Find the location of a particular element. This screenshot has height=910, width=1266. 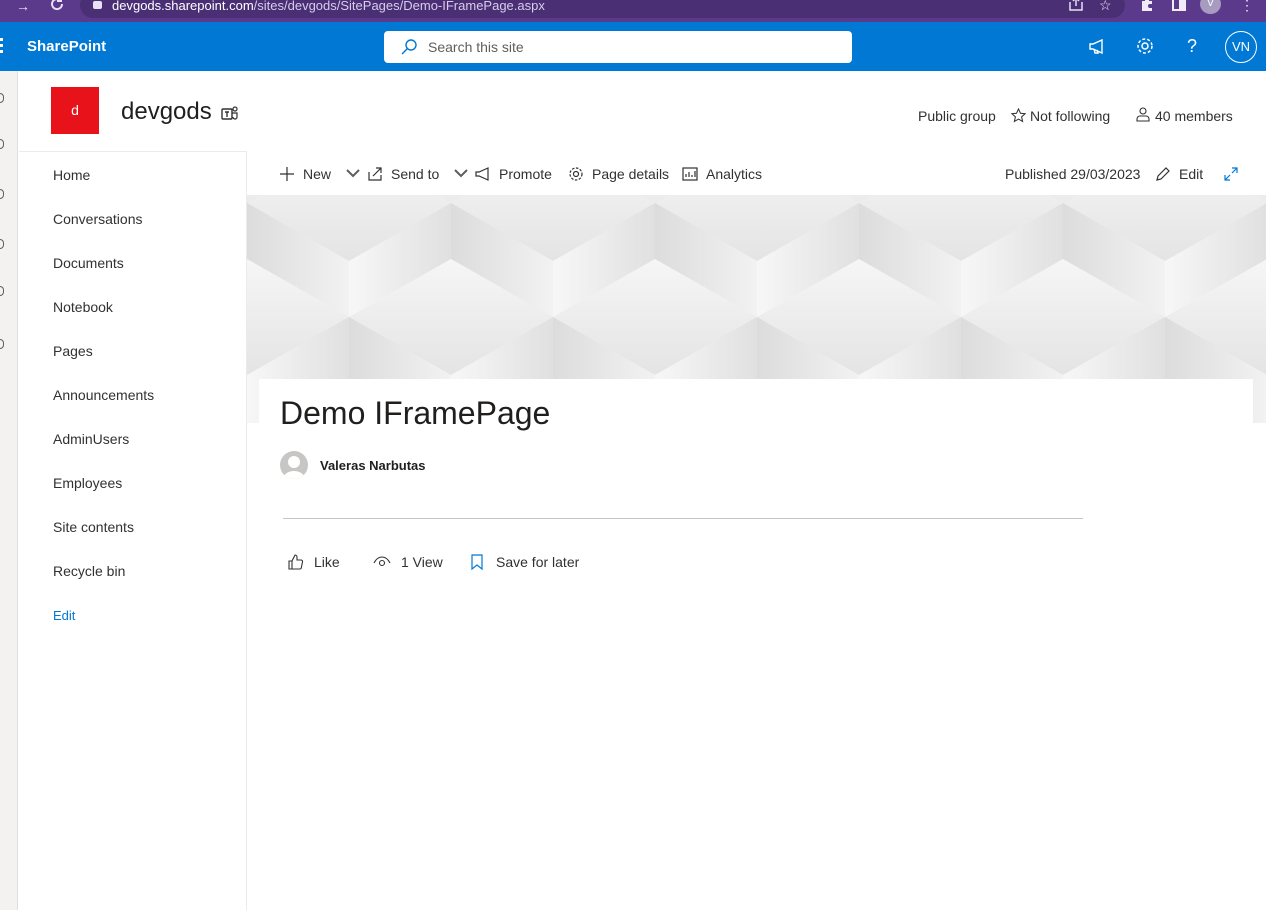

search-icon is located at coordinates (409, 47).